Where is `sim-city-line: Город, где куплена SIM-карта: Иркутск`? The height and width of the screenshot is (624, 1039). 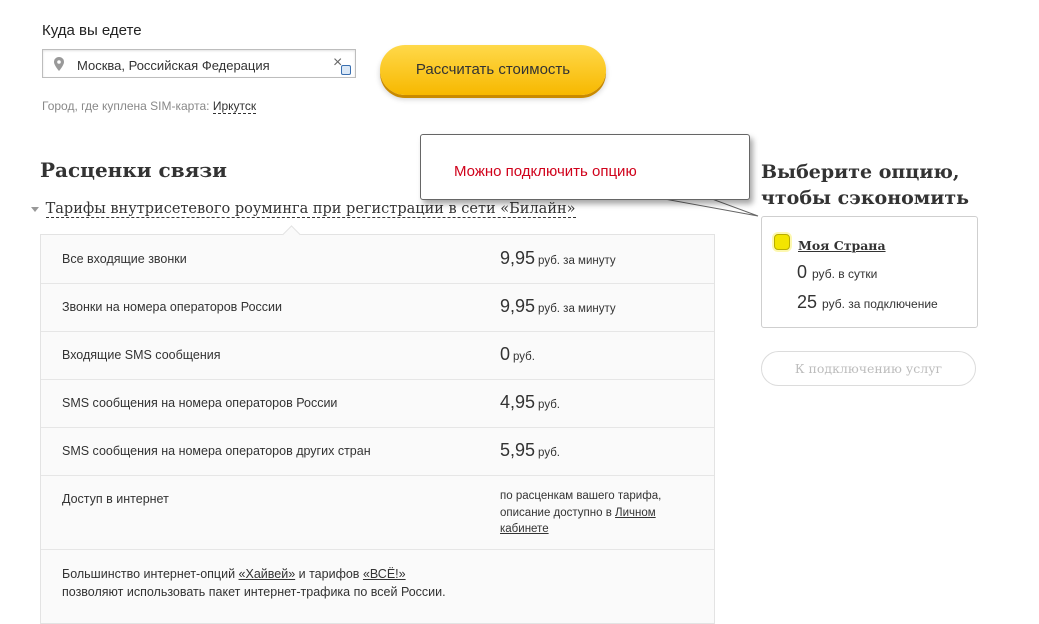
sim-city-line: Город, где куплена SIM-карта: Иркутск is located at coordinates (149, 106).